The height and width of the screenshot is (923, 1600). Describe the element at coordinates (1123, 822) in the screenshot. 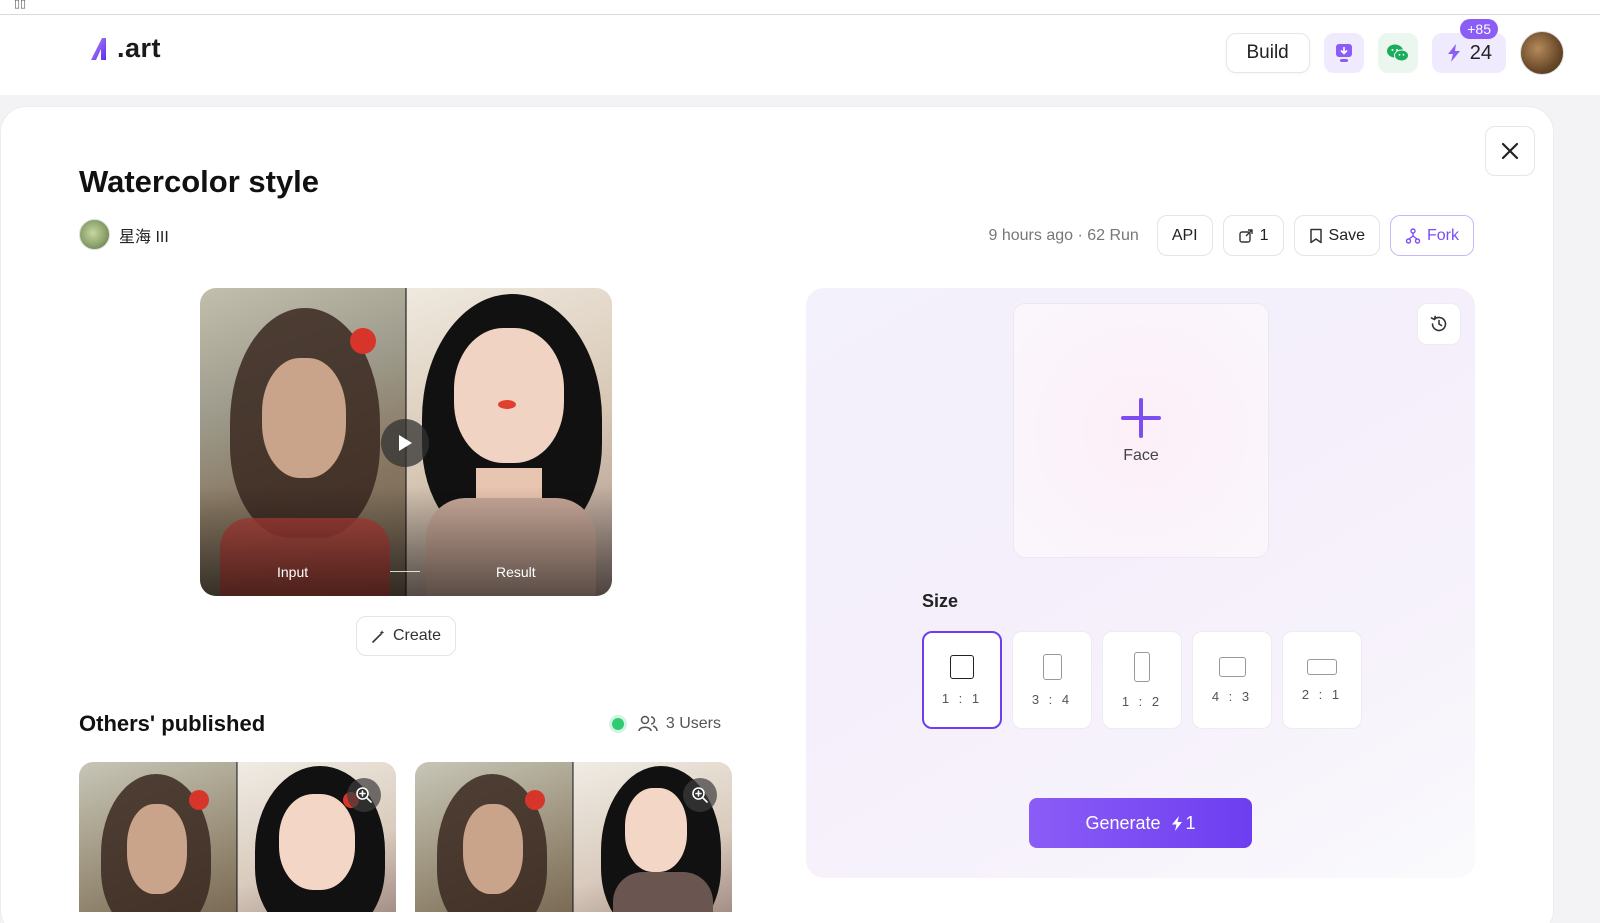

I see `generate-label: Generate` at that location.